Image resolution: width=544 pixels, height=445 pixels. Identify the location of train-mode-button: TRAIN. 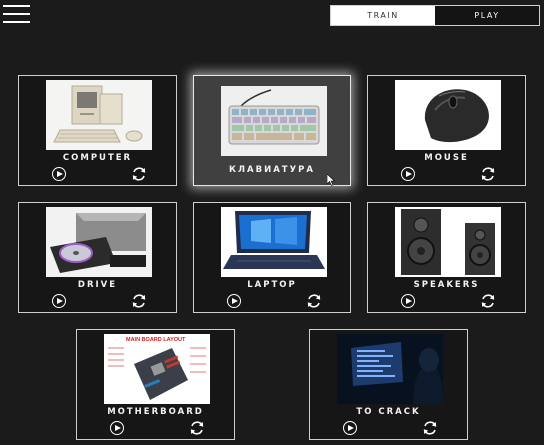
(383, 15).